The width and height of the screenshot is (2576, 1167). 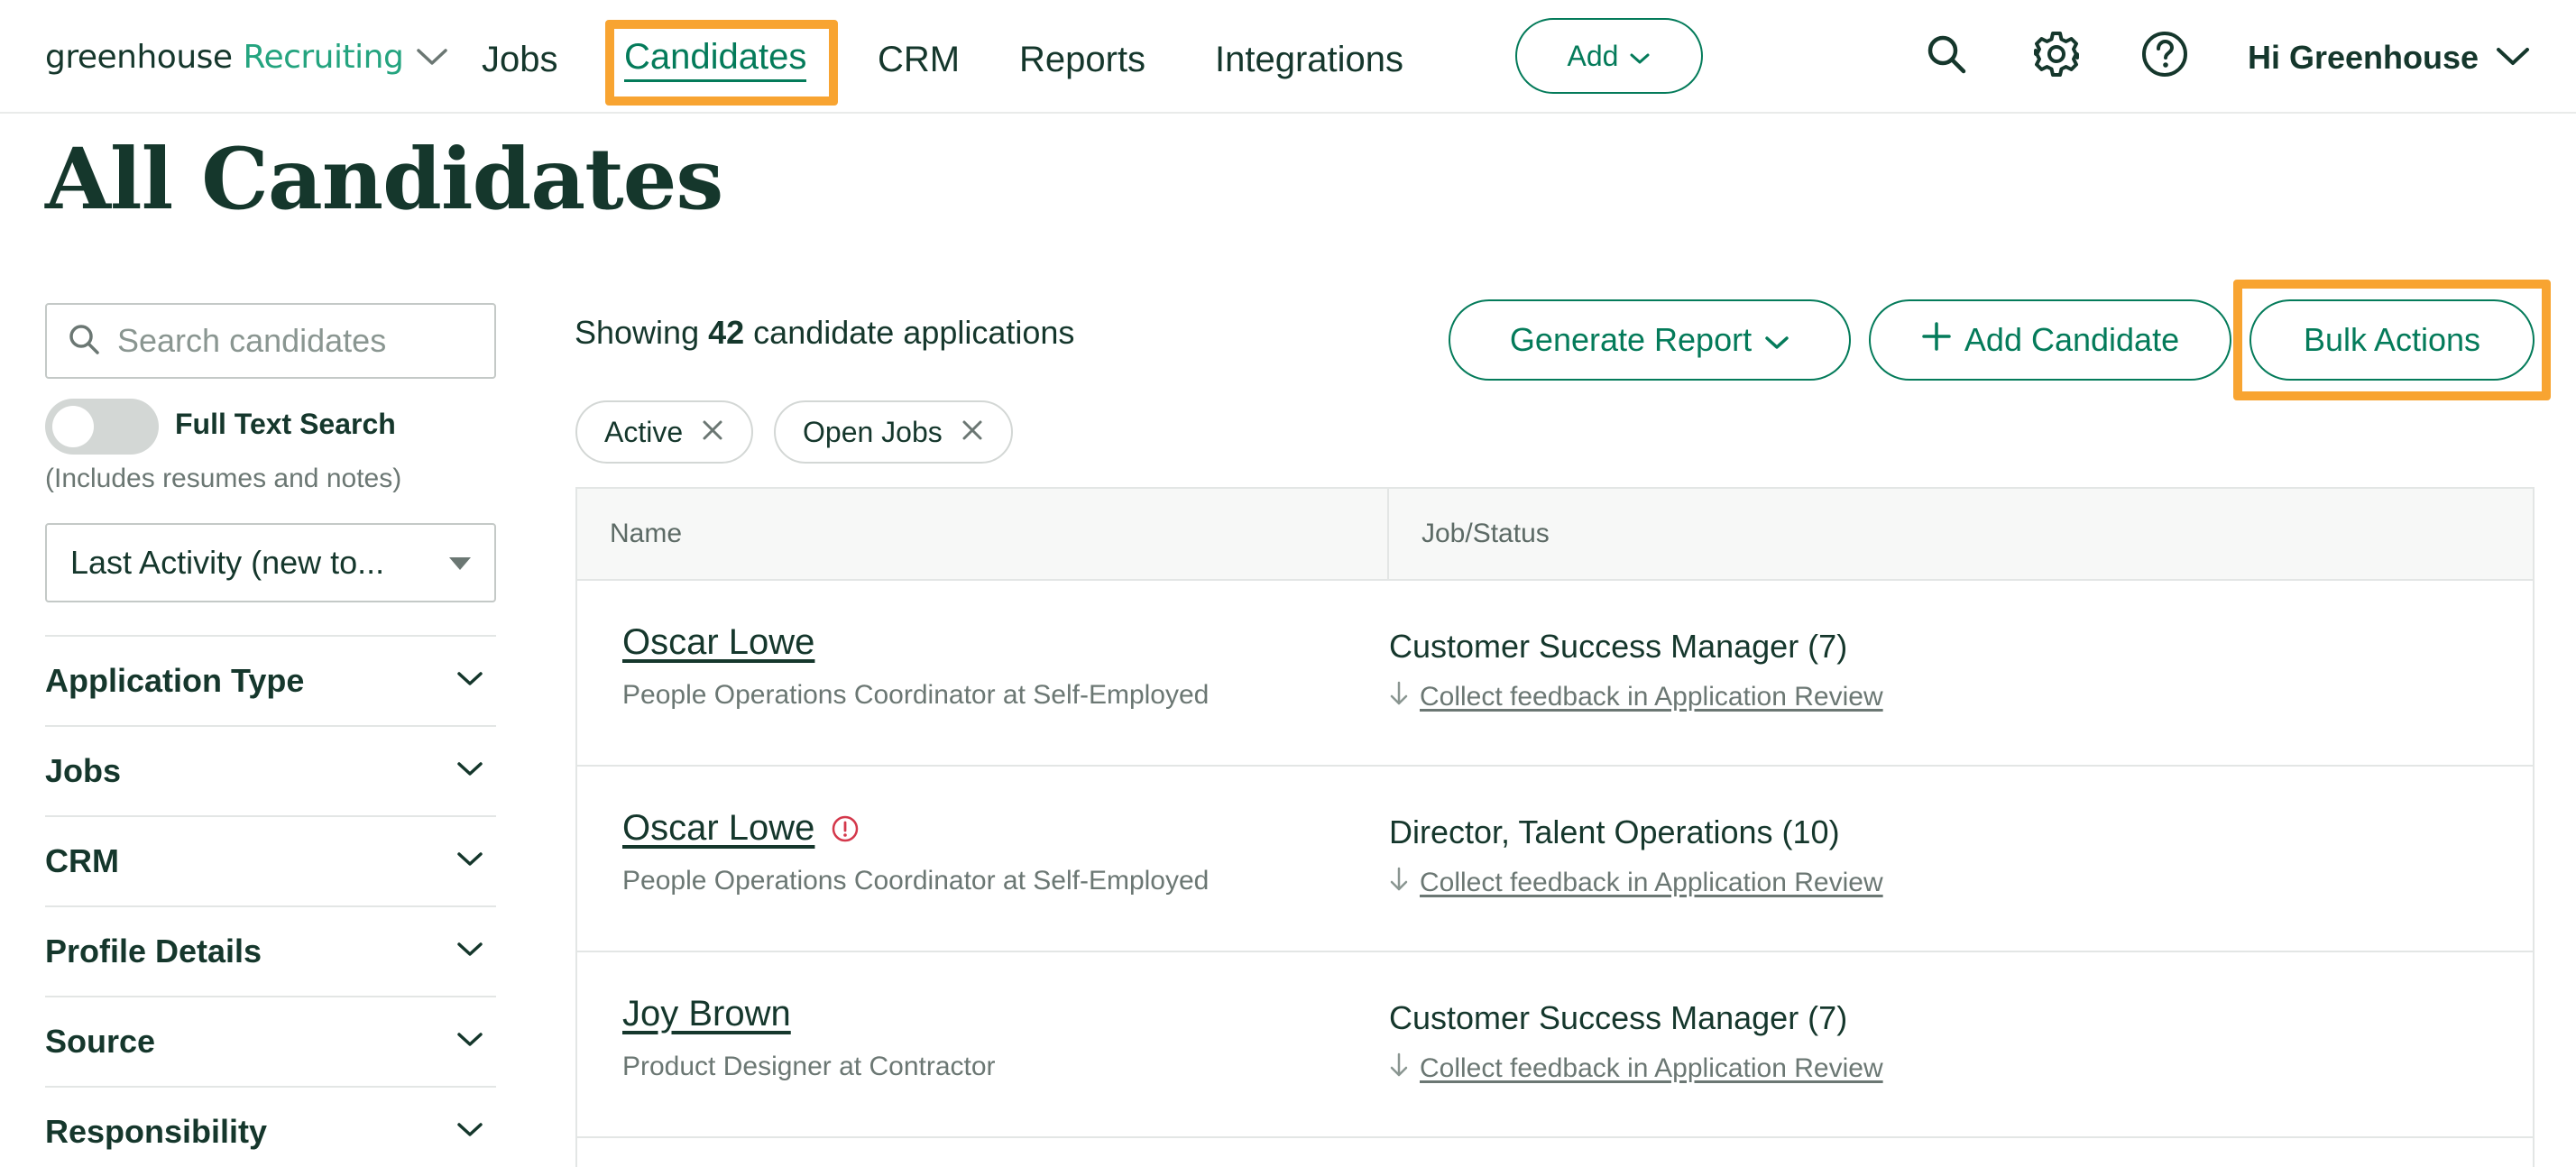 I want to click on logo-product-name: Recruiting, so click(x=323, y=57).